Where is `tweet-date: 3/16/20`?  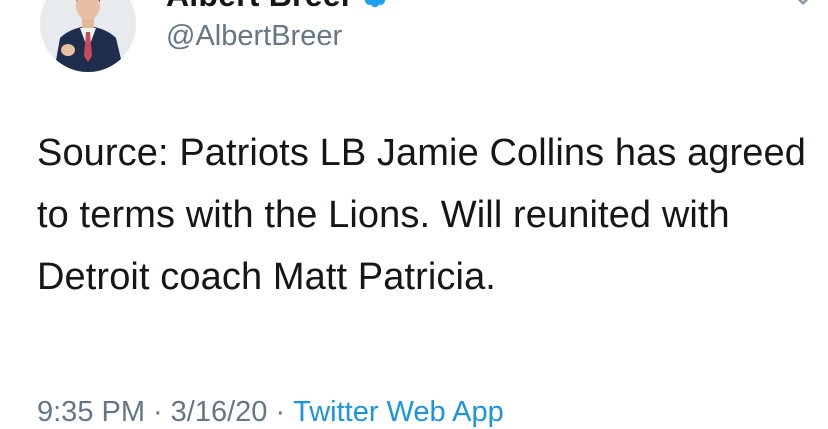
tweet-date: 3/16/20 is located at coordinates (219, 412).